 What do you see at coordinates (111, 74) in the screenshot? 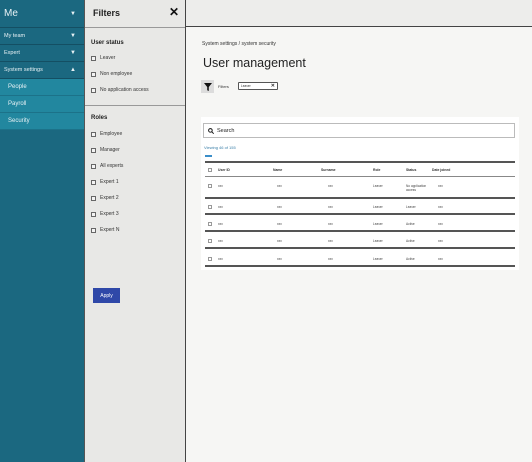
I see `filter-option-non-employee: Non employee` at bounding box center [111, 74].